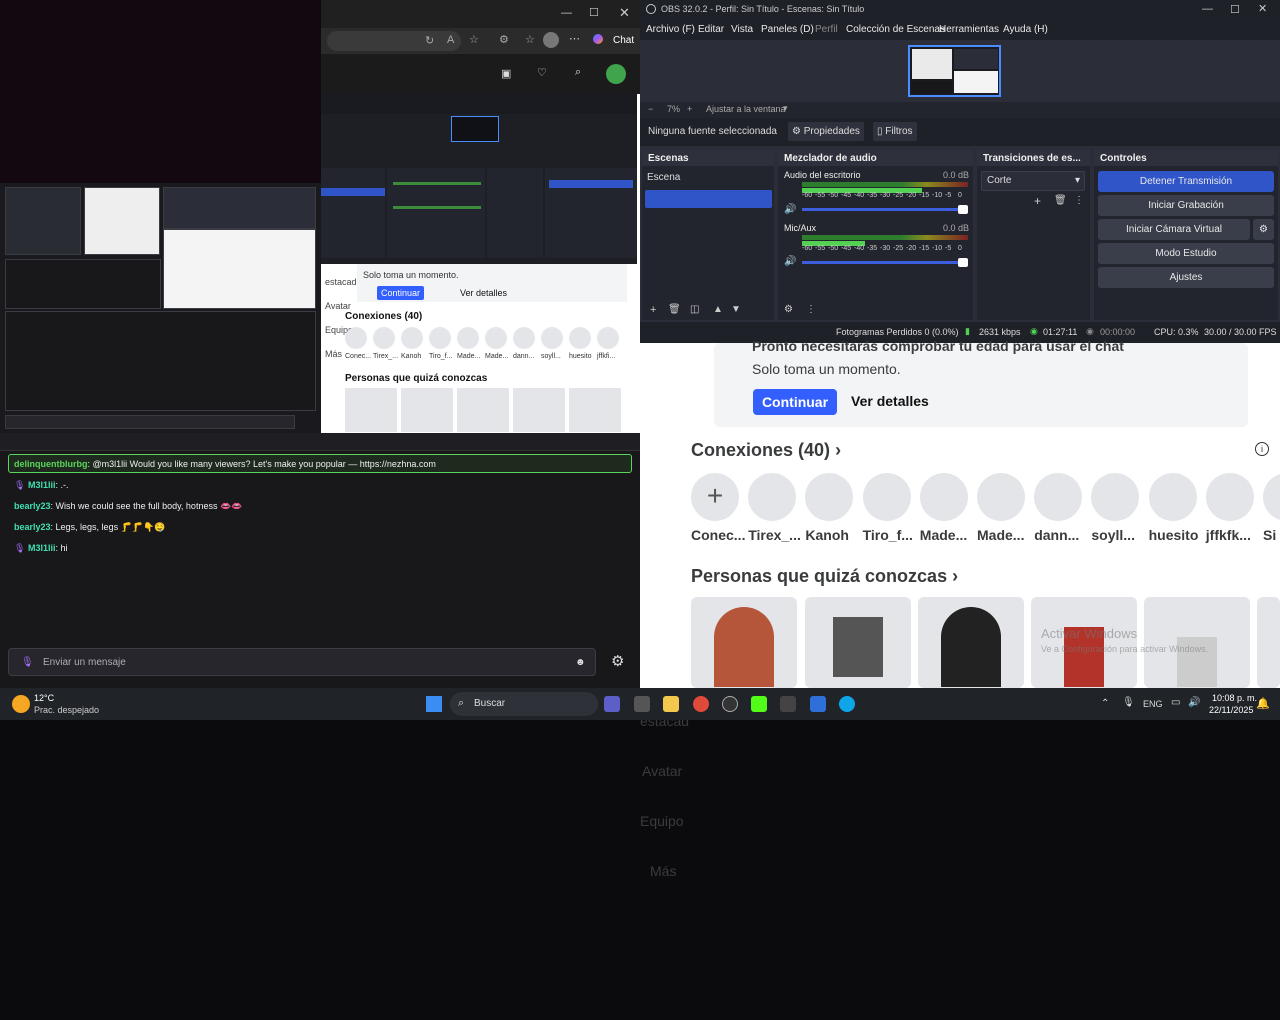 This screenshot has width=1280, height=1020. What do you see at coordinates (742, 29) in the screenshot?
I see `menu-view: Vista` at bounding box center [742, 29].